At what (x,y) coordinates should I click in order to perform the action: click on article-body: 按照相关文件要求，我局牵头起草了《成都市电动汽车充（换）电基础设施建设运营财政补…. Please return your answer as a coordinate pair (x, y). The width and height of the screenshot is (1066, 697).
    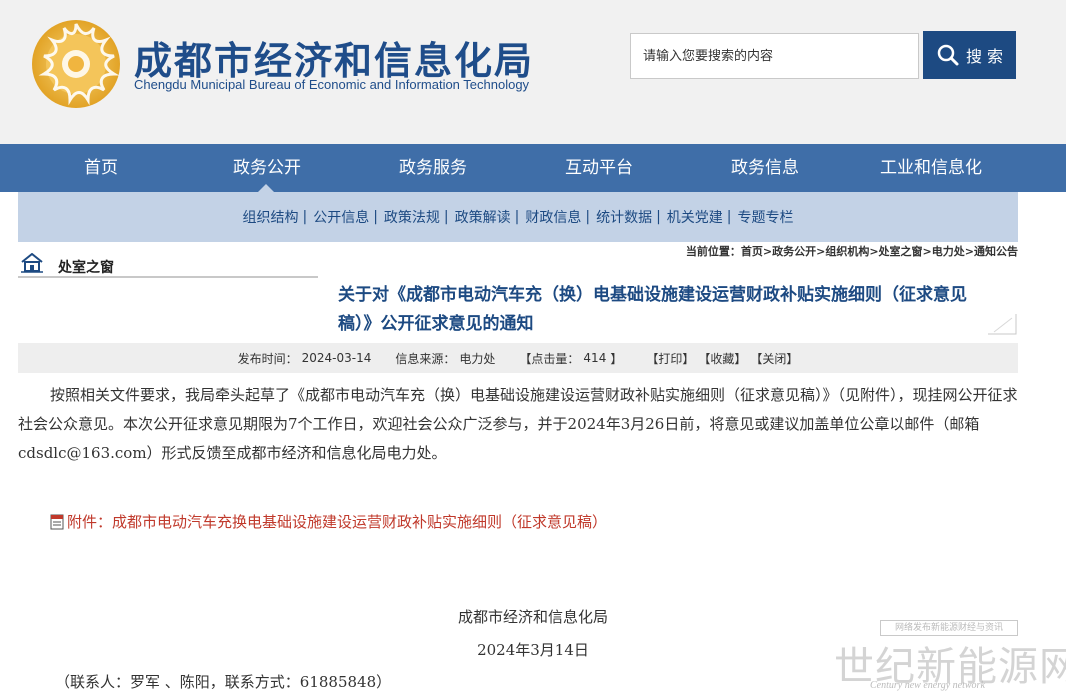
    Looking at the image, I should click on (518, 424).